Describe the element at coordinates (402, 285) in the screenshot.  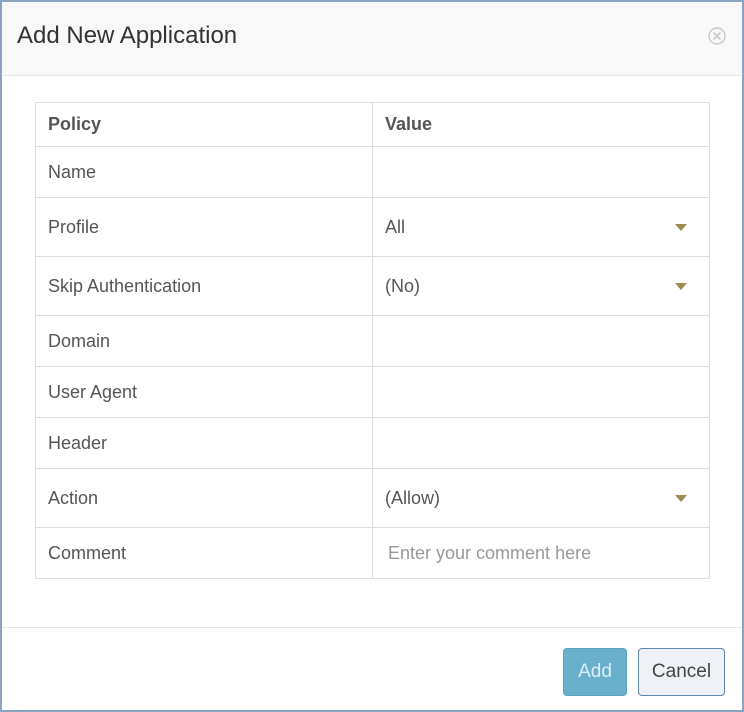
I see `skip-authentication-selected-value: (No)` at that location.